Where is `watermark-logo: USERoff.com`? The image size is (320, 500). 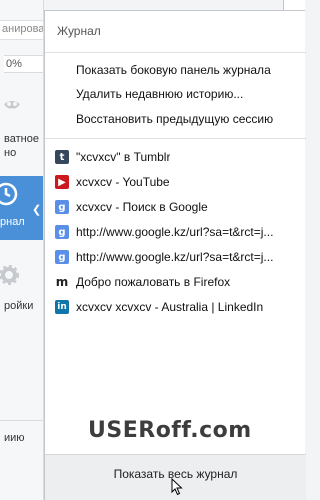
watermark-logo: USERoff.com is located at coordinates (170, 430).